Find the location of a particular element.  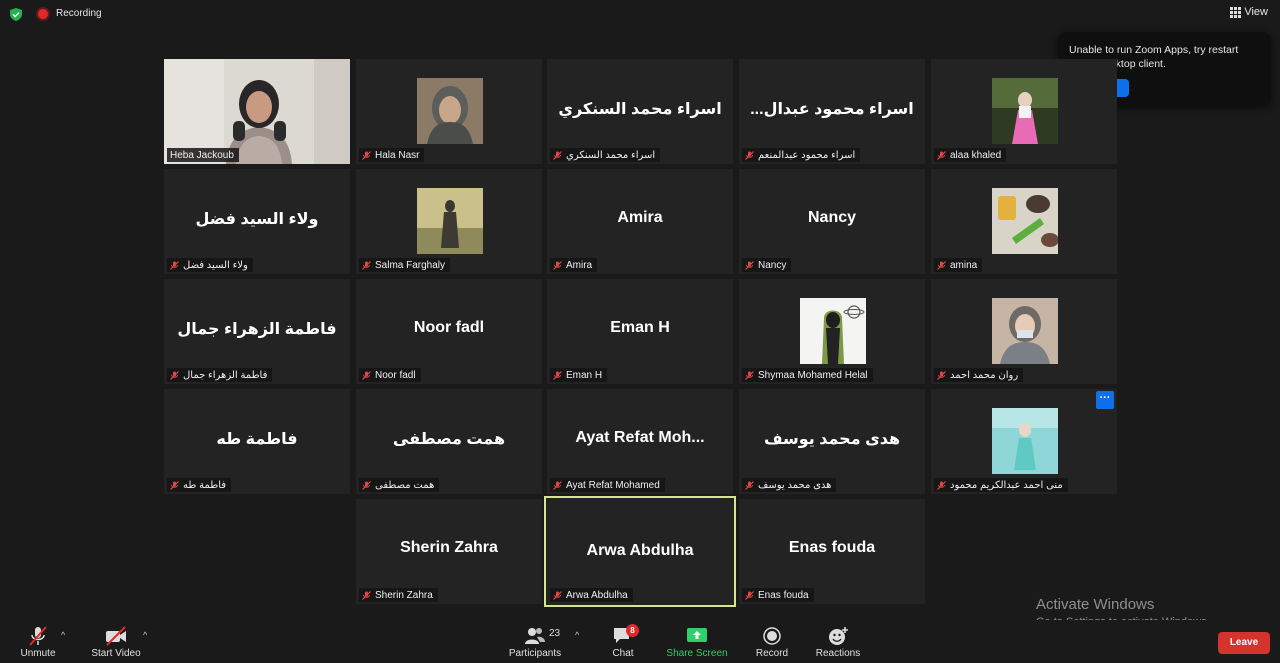

participant-tile-nancy: Nancy Nancy is located at coordinates (832, 221).